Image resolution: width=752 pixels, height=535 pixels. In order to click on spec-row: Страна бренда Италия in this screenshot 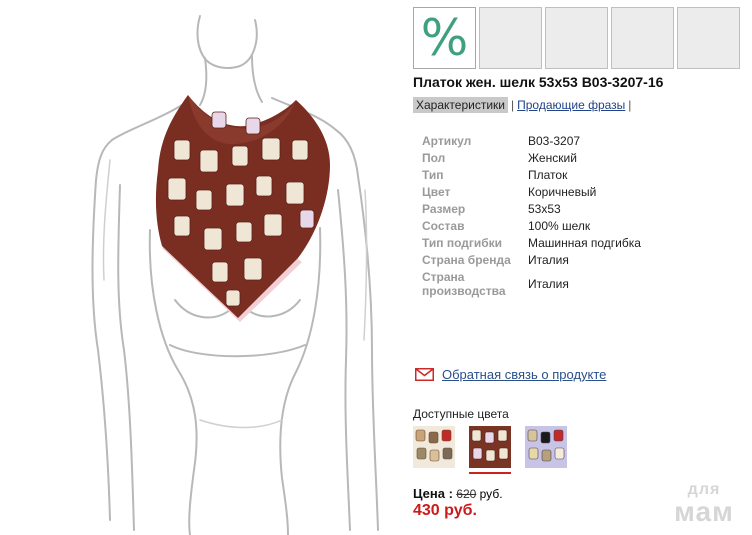, I will do `click(531, 259)`.